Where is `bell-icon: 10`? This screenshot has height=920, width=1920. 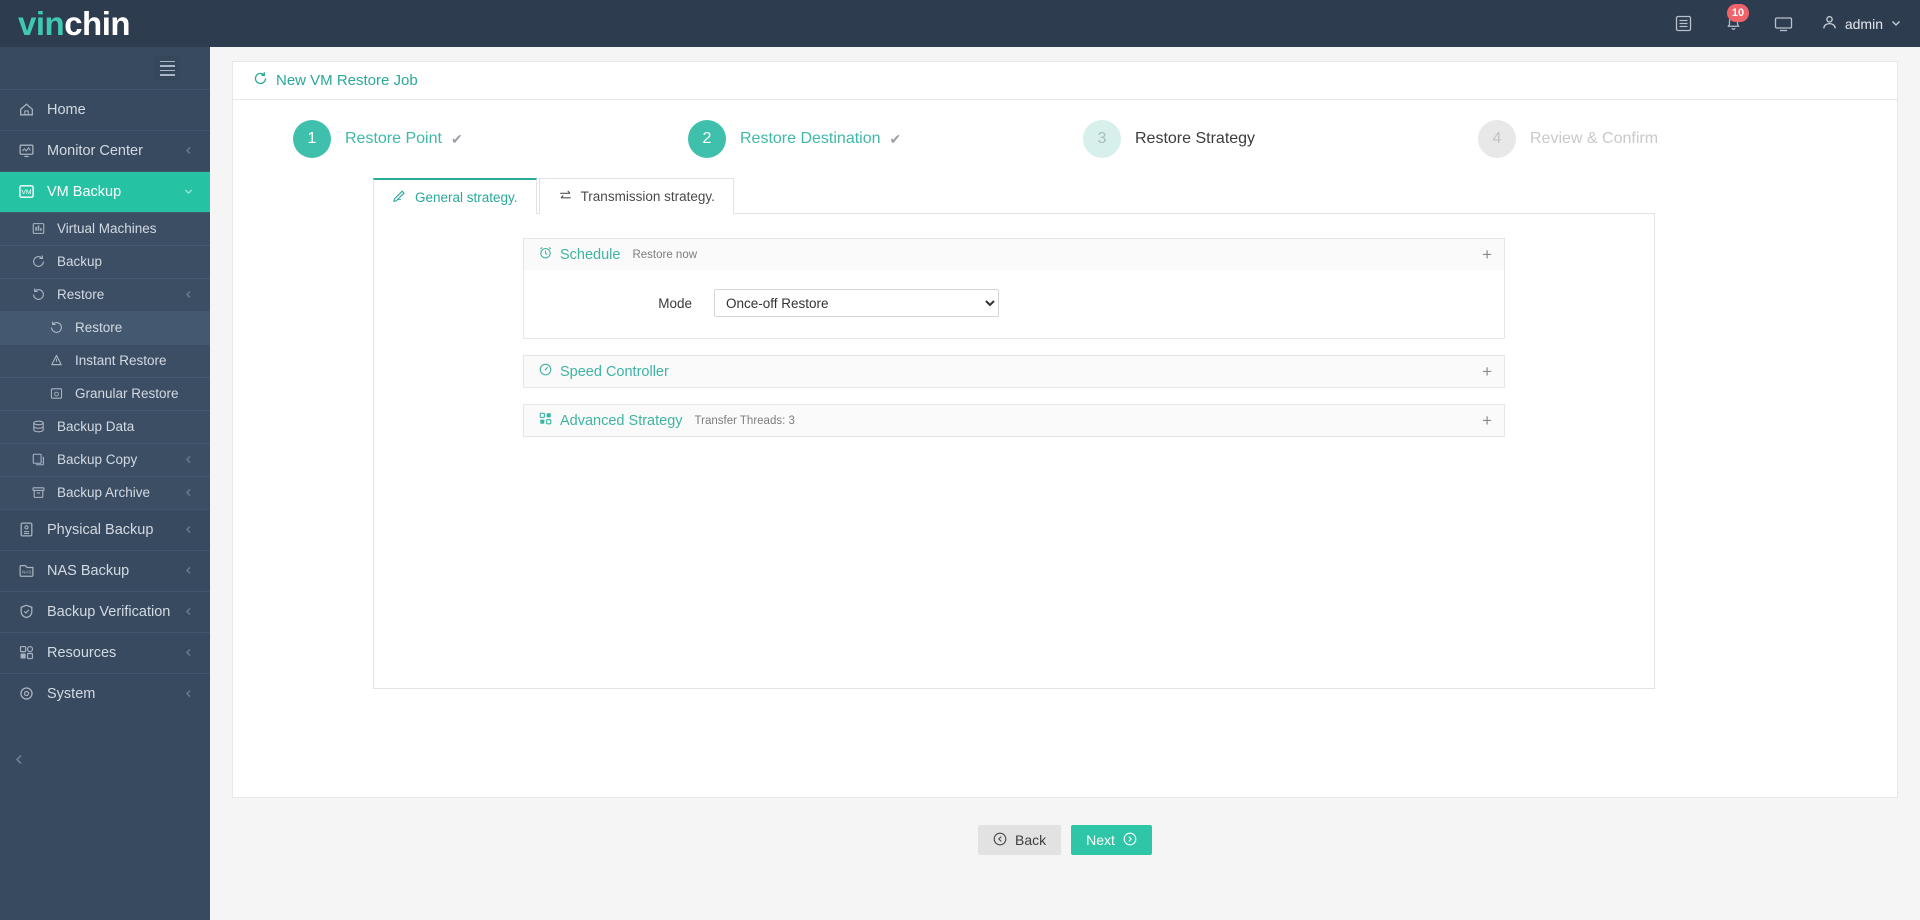 bell-icon: 10 is located at coordinates (1735, 20).